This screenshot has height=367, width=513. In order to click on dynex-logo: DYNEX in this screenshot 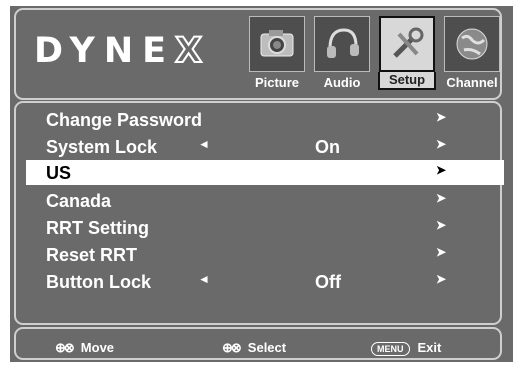, I will do `click(123, 51)`.